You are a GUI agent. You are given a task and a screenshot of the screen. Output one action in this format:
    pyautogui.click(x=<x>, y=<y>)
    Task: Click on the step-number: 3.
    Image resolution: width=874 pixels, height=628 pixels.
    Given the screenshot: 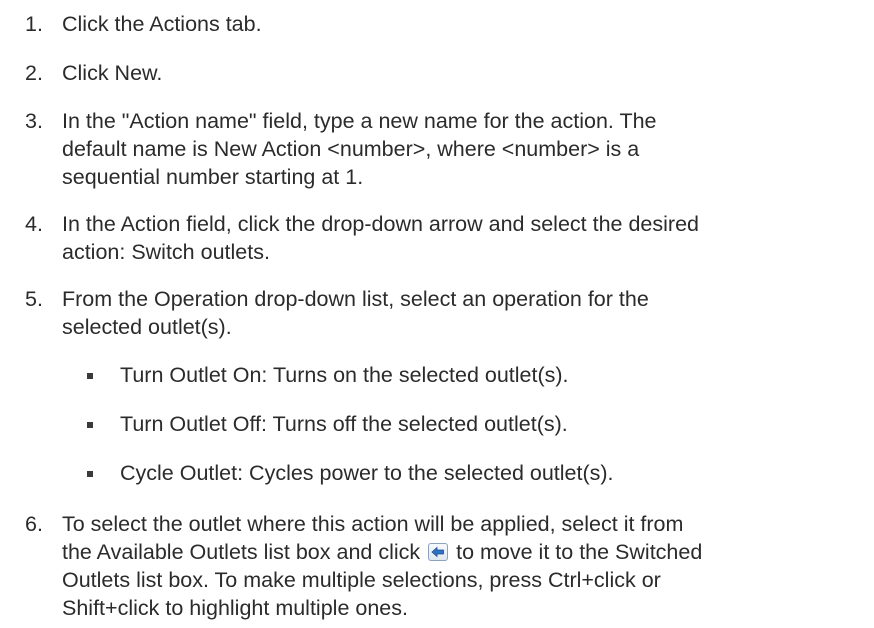 What is the action you would take?
    pyautogui.click(x=34, y=121)
    